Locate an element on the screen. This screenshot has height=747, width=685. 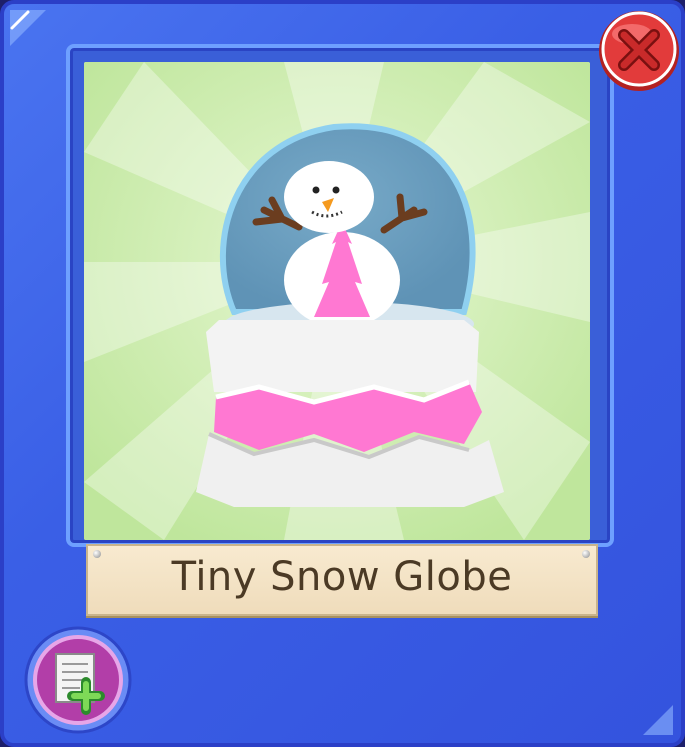
item-nameplate: Tiny Snow Globe is located at coordinates (342, 580).